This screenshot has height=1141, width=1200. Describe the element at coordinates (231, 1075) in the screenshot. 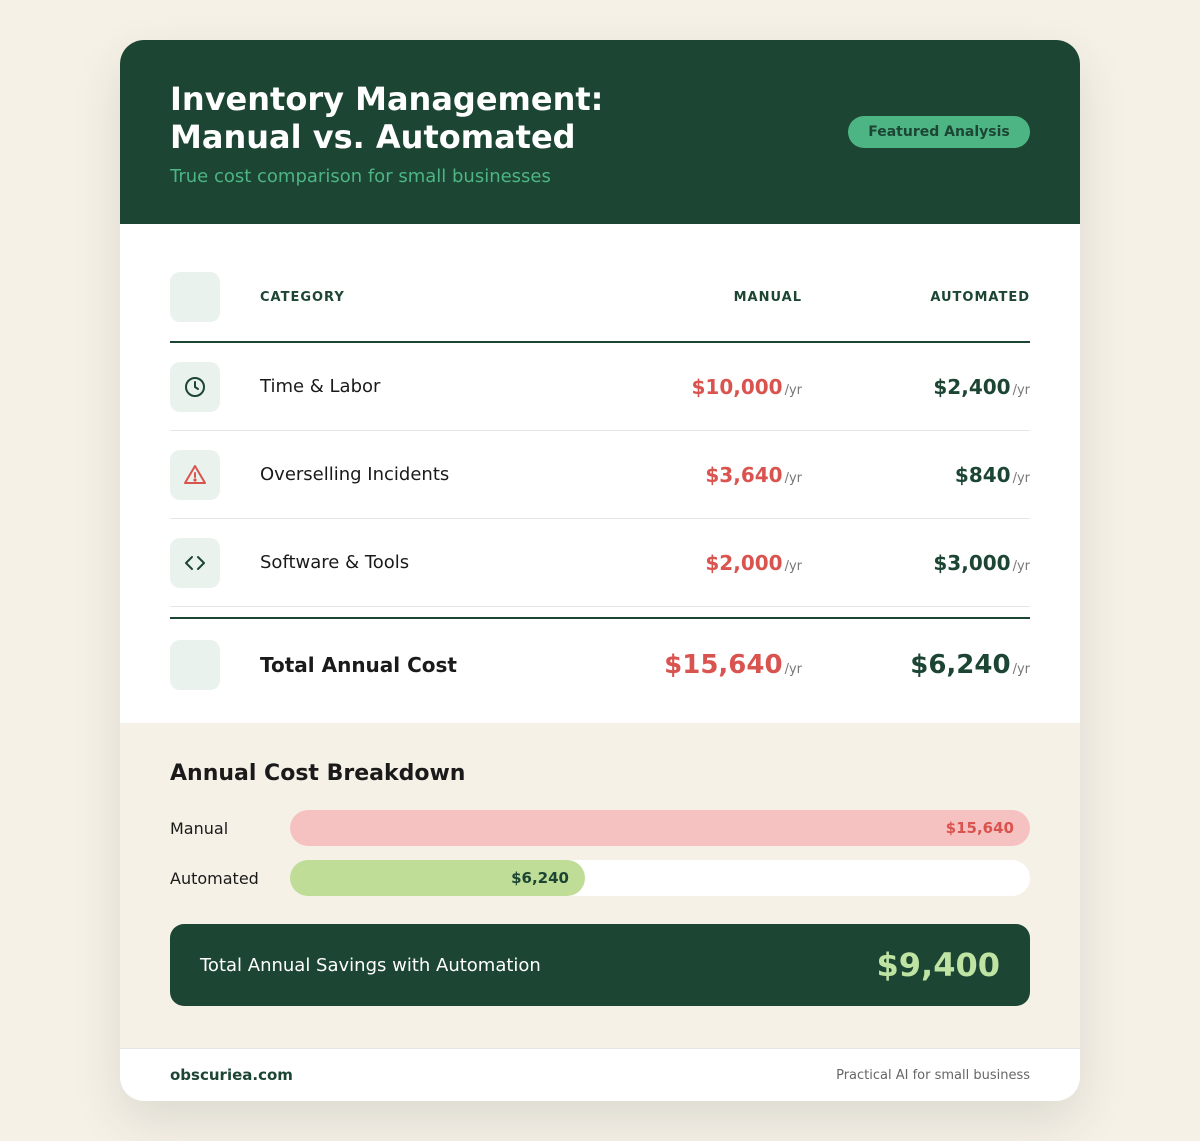

I see `brand-link: obscuriea.com` at that location.